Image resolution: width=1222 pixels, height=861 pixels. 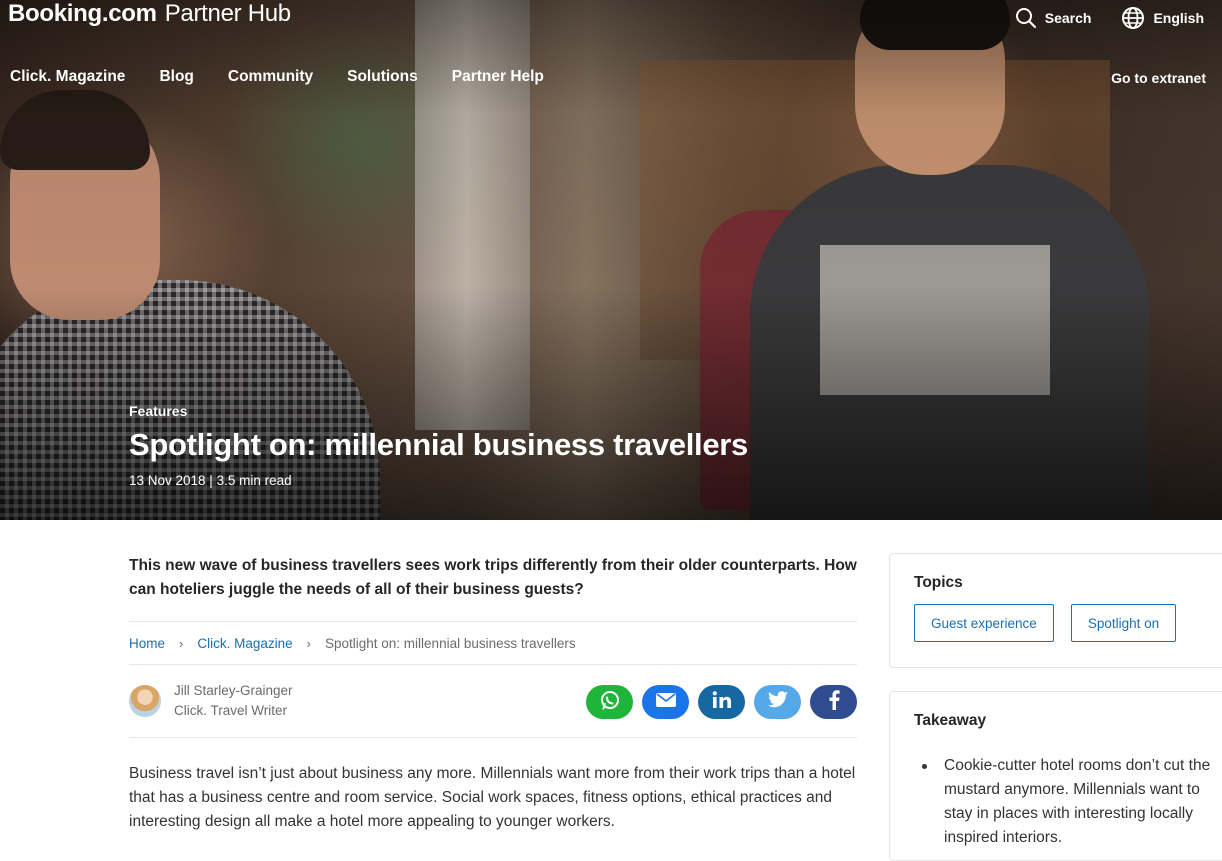 What do you see at coordinates (498, 77) in the screenshot?
I see `nav-partner-help: Partner Help` at bounding box center [498, 77].